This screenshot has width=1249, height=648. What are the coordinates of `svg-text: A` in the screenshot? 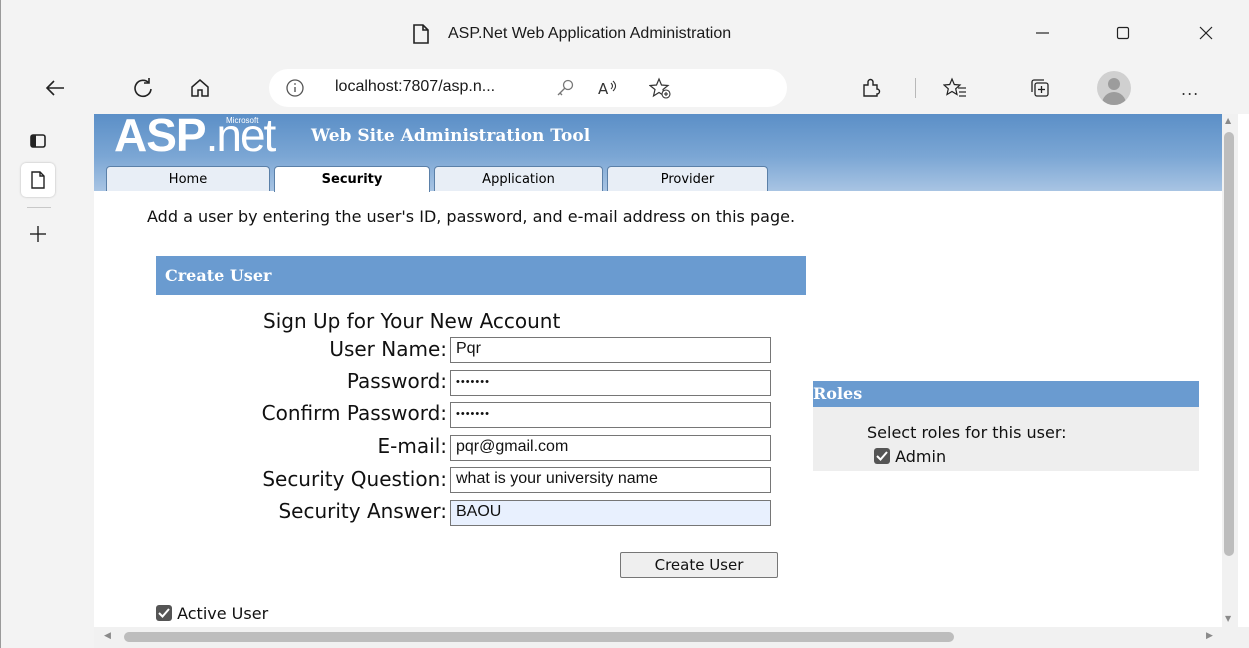 It's located at (603, 89).